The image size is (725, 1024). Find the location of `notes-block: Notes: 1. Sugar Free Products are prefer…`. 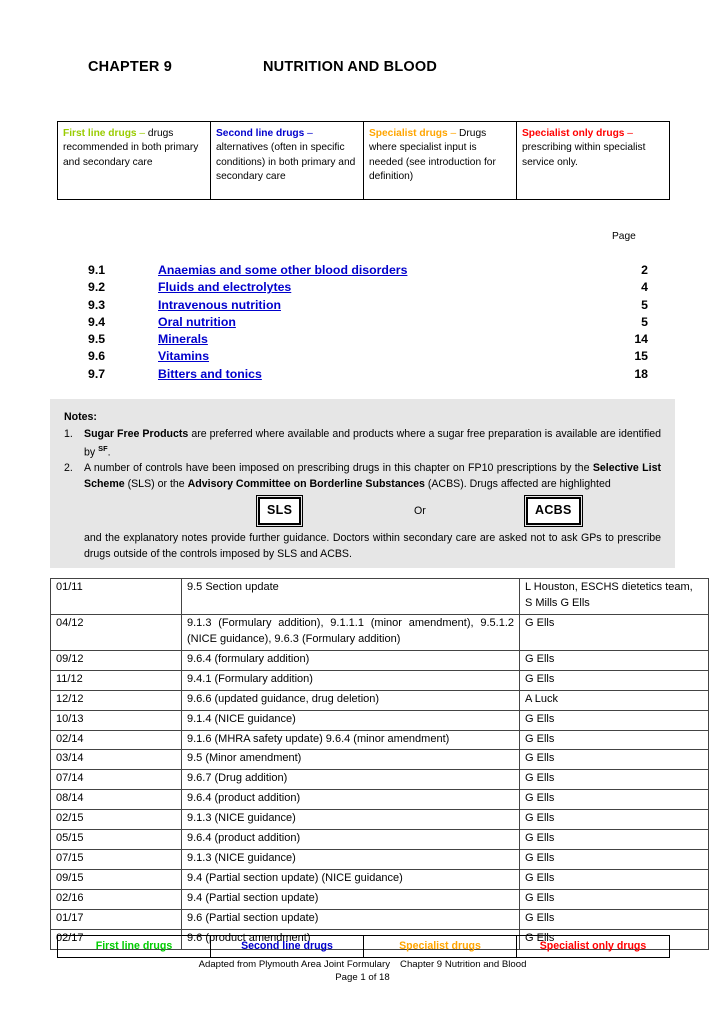

notes-block: Notes: 1. Sugar Free Products are prefer… is located at coordinates (362, 483).